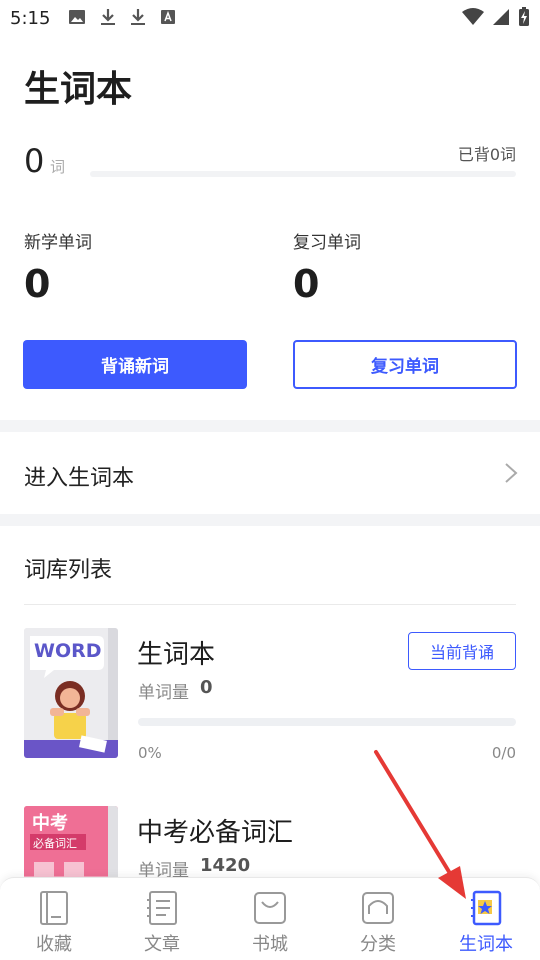  I want to click on enter-vocab-book-row: 进入生词本, so click(270, 473).